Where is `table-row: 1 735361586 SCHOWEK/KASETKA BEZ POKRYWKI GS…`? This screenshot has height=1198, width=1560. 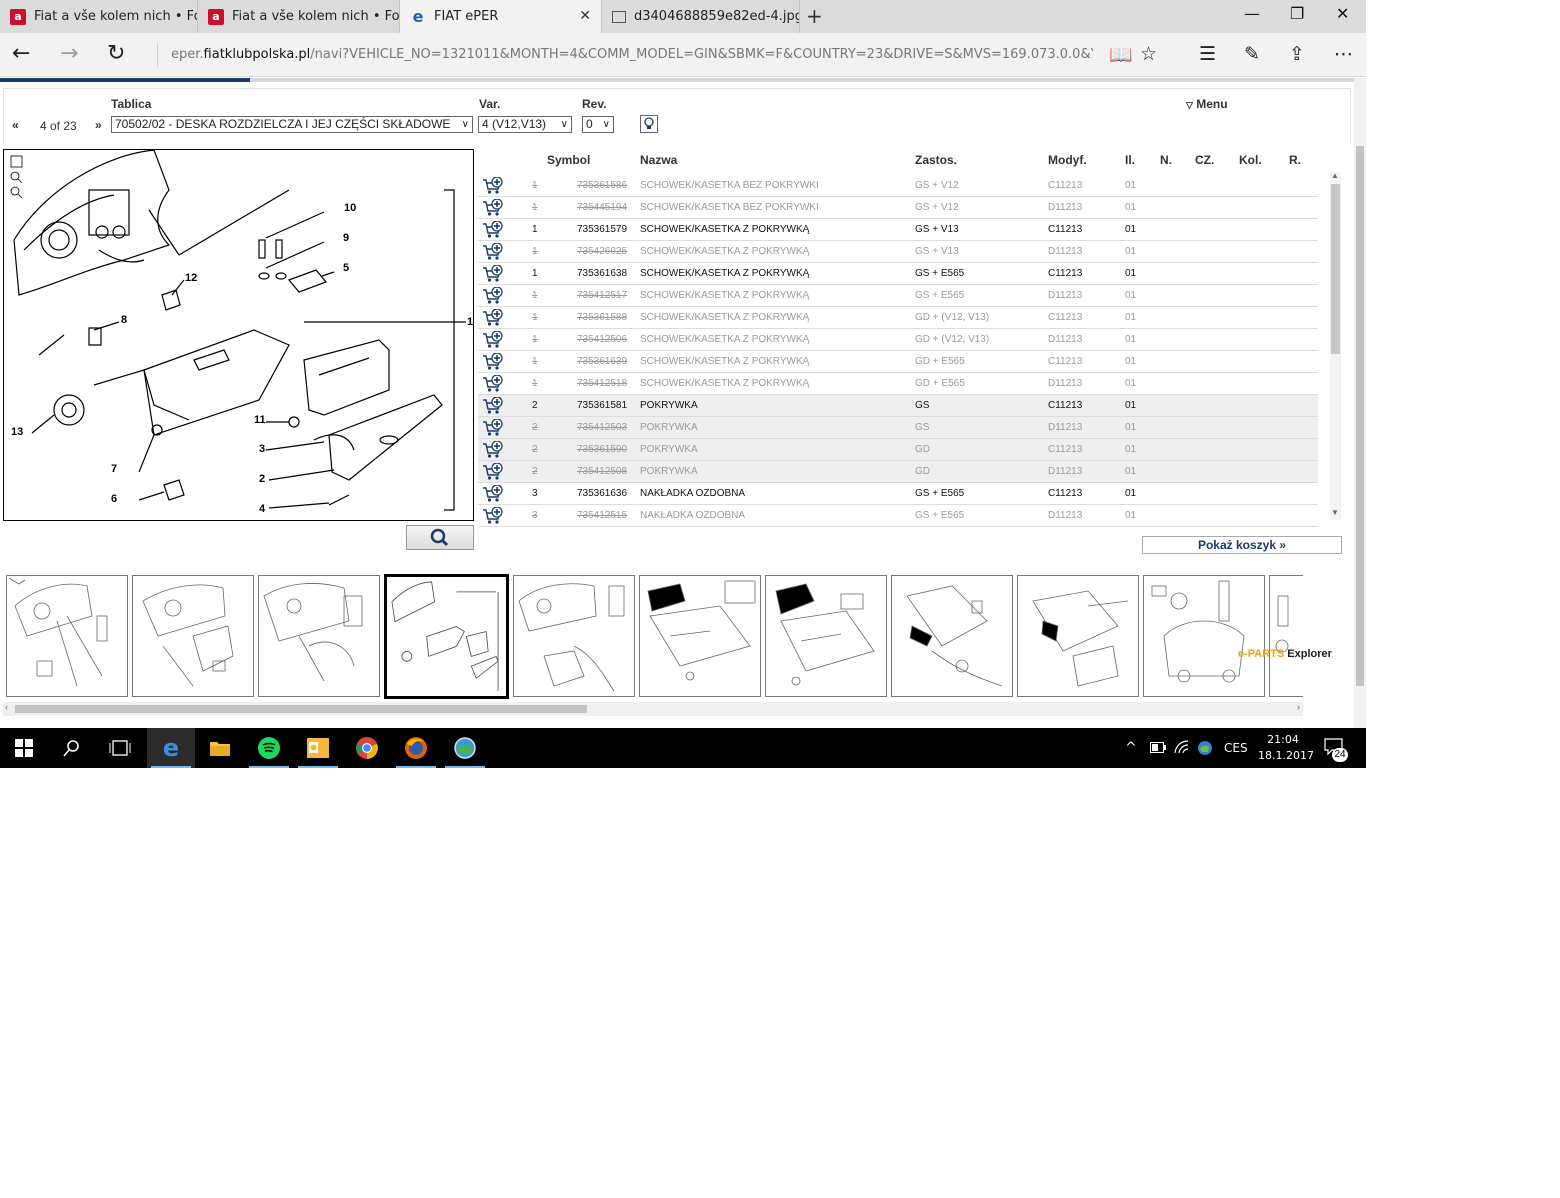 table-row: 1 735361586 SCHOWEK/KASETKA BEZ POKRYWKI GS… is located at coordinates (898, 186).